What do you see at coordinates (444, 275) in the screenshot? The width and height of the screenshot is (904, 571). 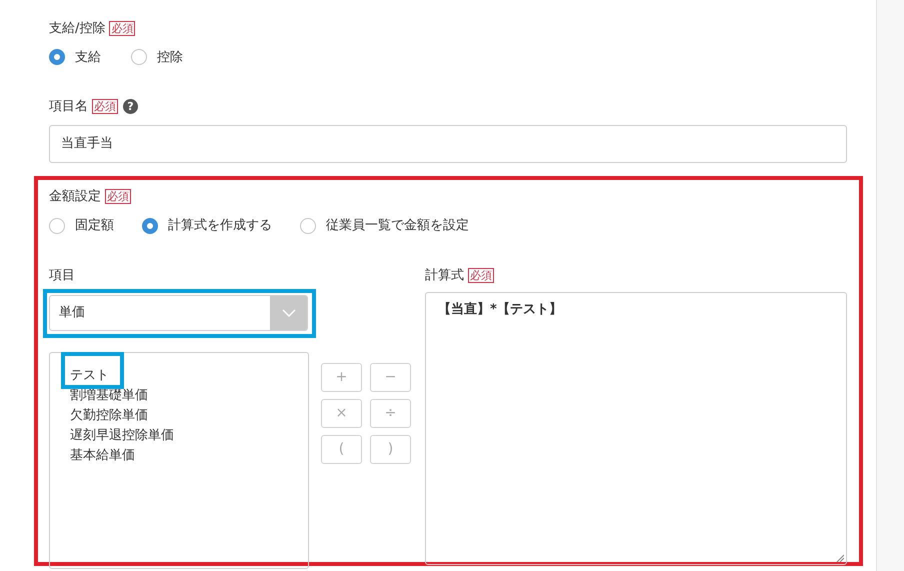 I see `field-label: 計算式` at bounding box center [444, 275].